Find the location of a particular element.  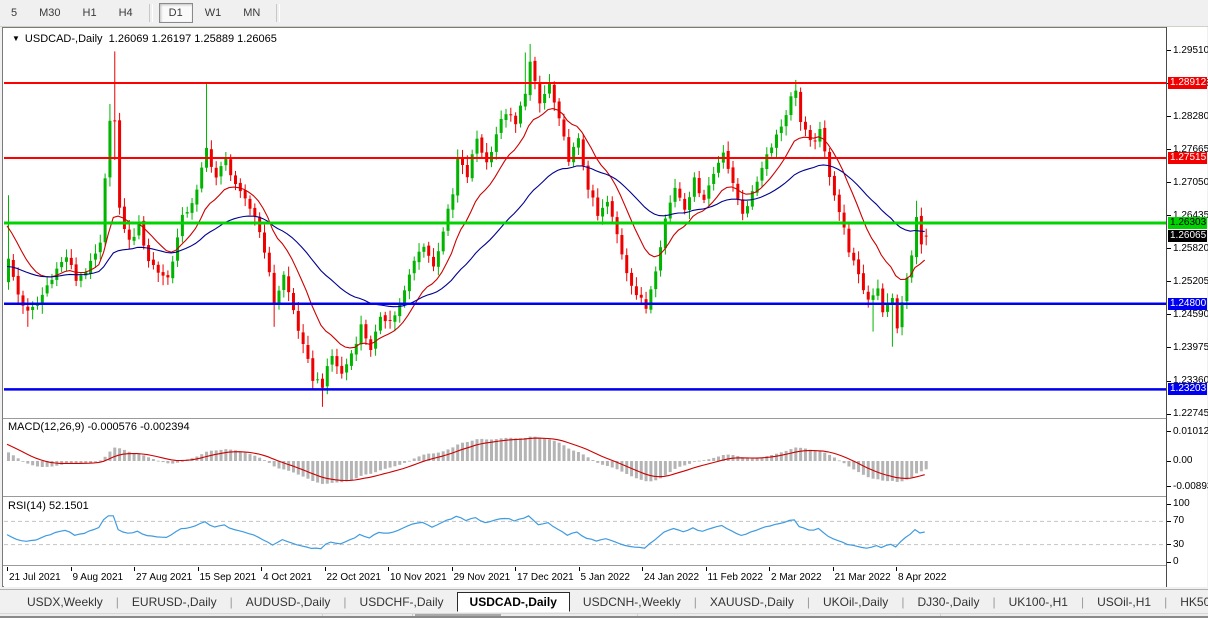

timeframe-button-5: 5 is located at coordinates (14, 13).